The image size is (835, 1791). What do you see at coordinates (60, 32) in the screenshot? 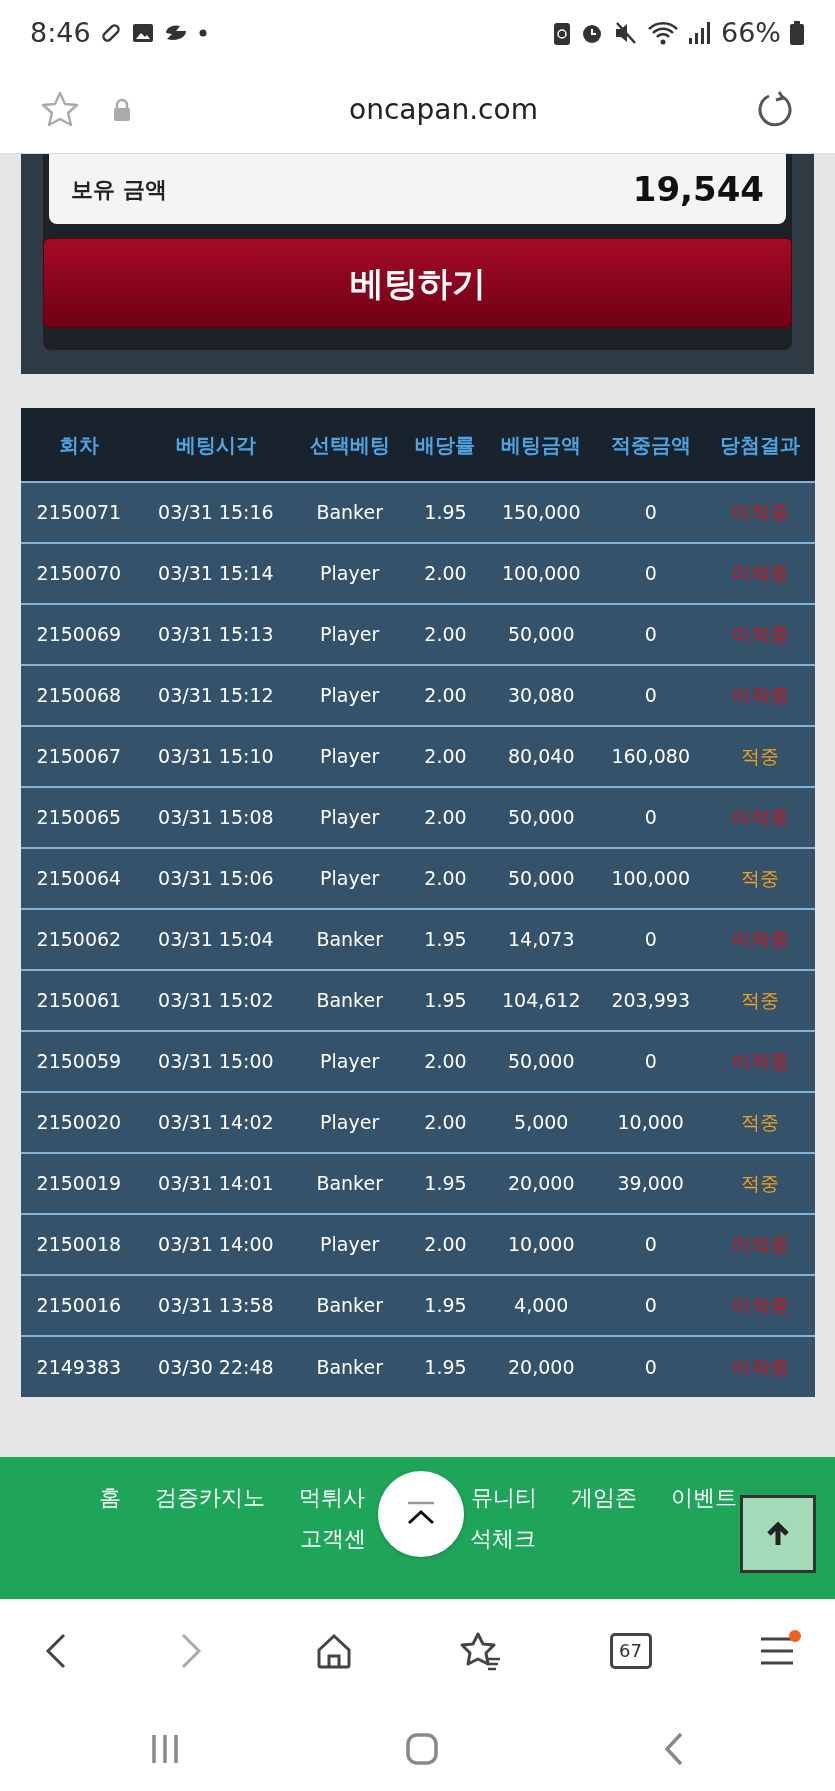
I see `time-text: 8:46` at bounding box center [60, 32].